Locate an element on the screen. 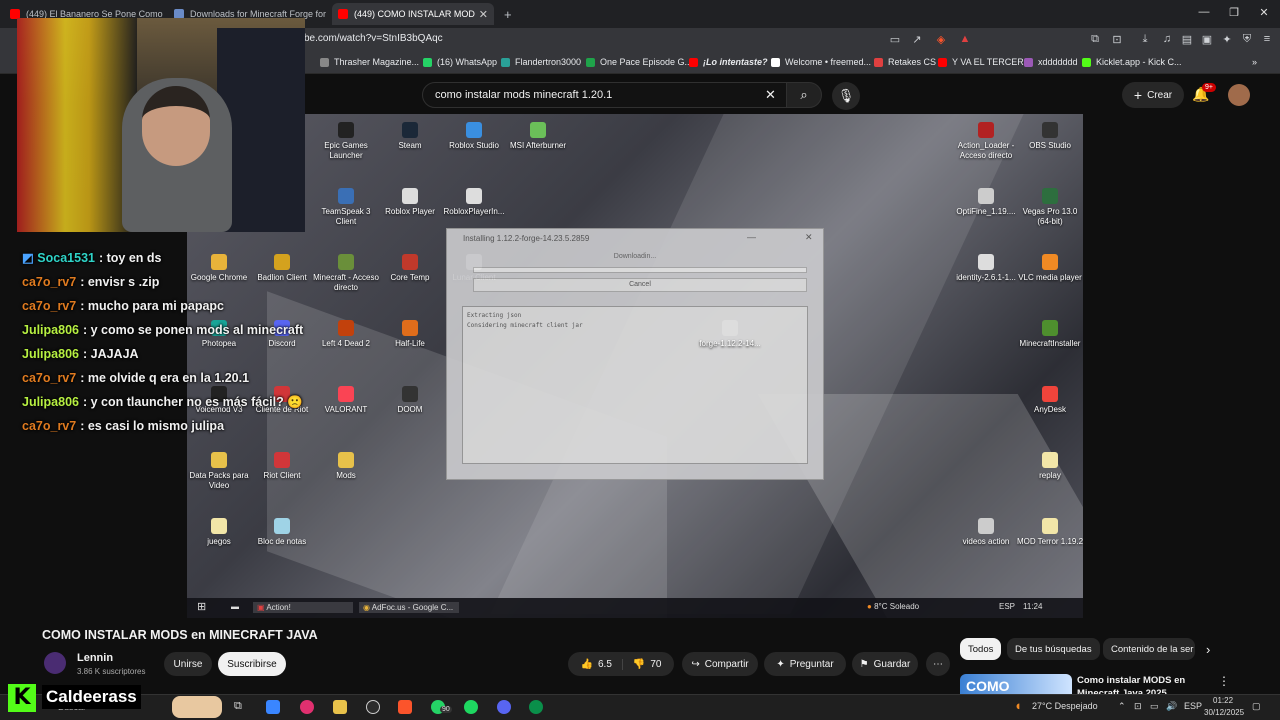 The width and height of the screenshot is (1280, 720). task-view-icon: ⧉ is located at coordinates (238, 706).